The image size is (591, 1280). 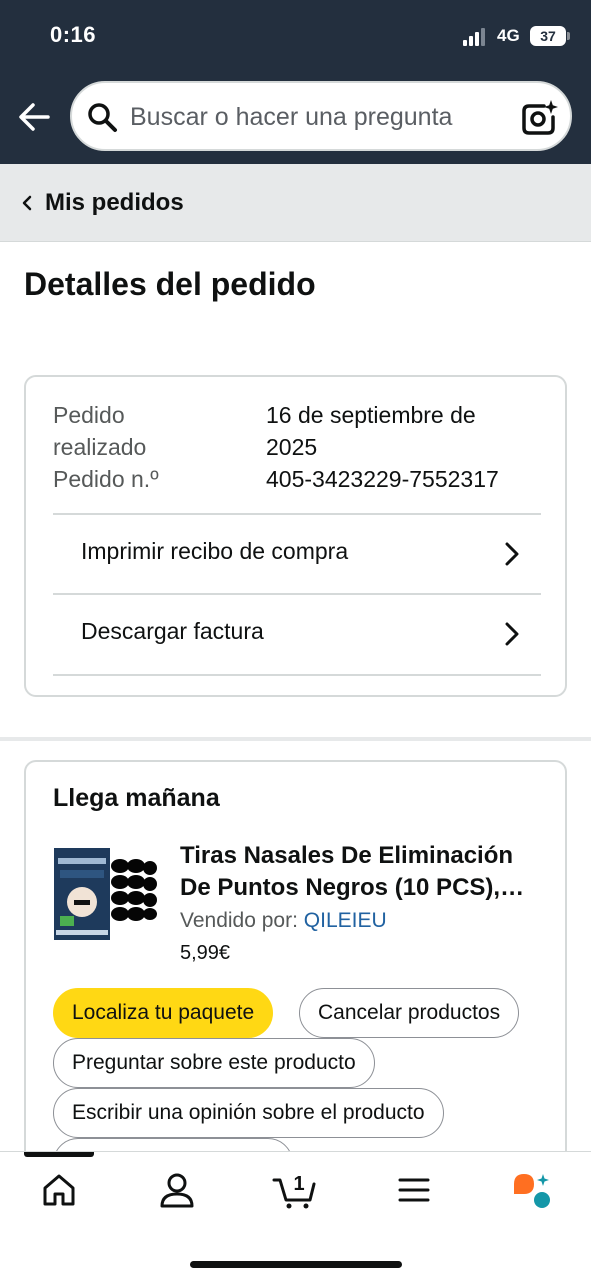 What do you see at coordinates (295, 1215) in the screenshot?
I see `bottom-nav: 1` at bounding box center [295, 1215].